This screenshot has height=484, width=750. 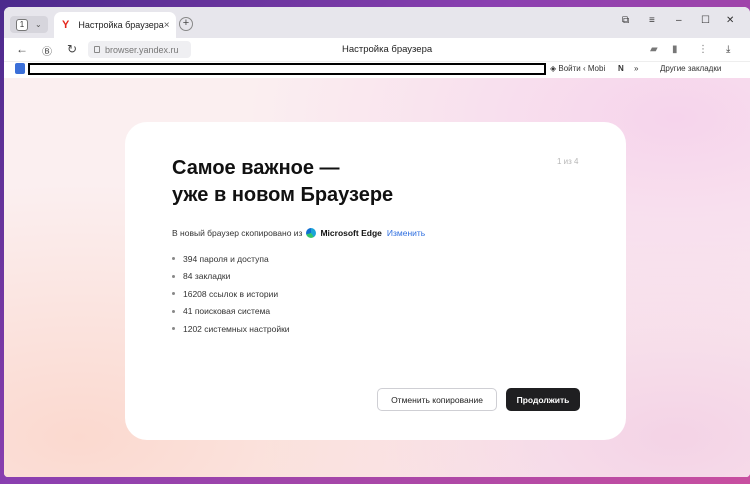 I want to click on back-icon: ←, so click(x=22, y=49).